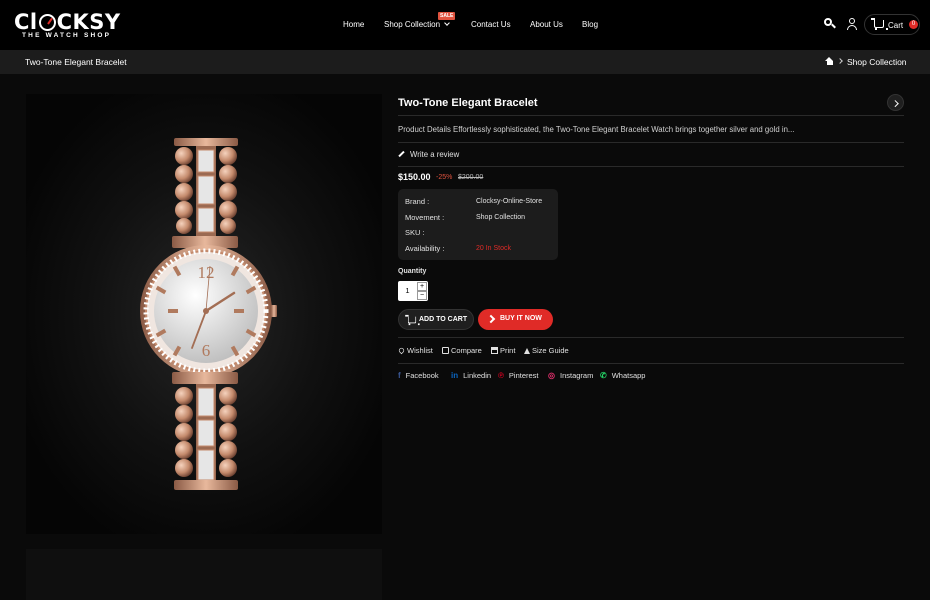 This screenshot has height=600, width=930. Describe the element at coordinates (468, 103) in the screenshot. I see `product-title: Two-Tone Elegant Bracelet` at that location.